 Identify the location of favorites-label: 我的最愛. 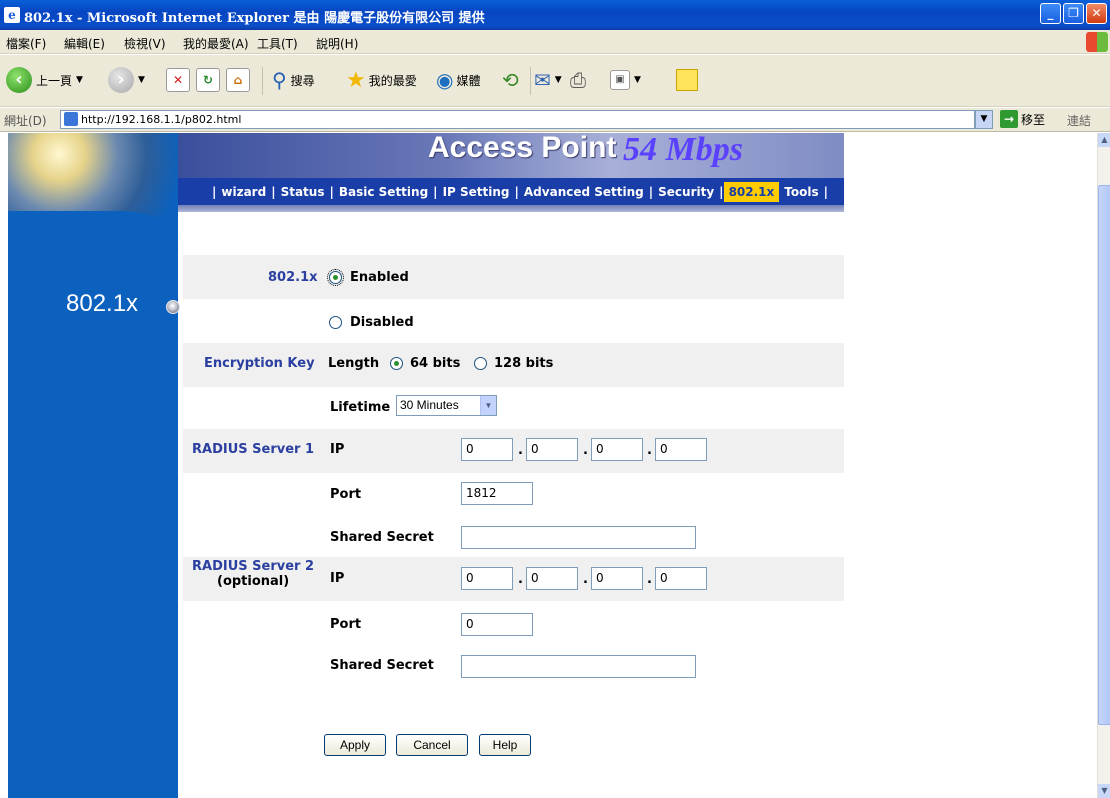
(392, 80).